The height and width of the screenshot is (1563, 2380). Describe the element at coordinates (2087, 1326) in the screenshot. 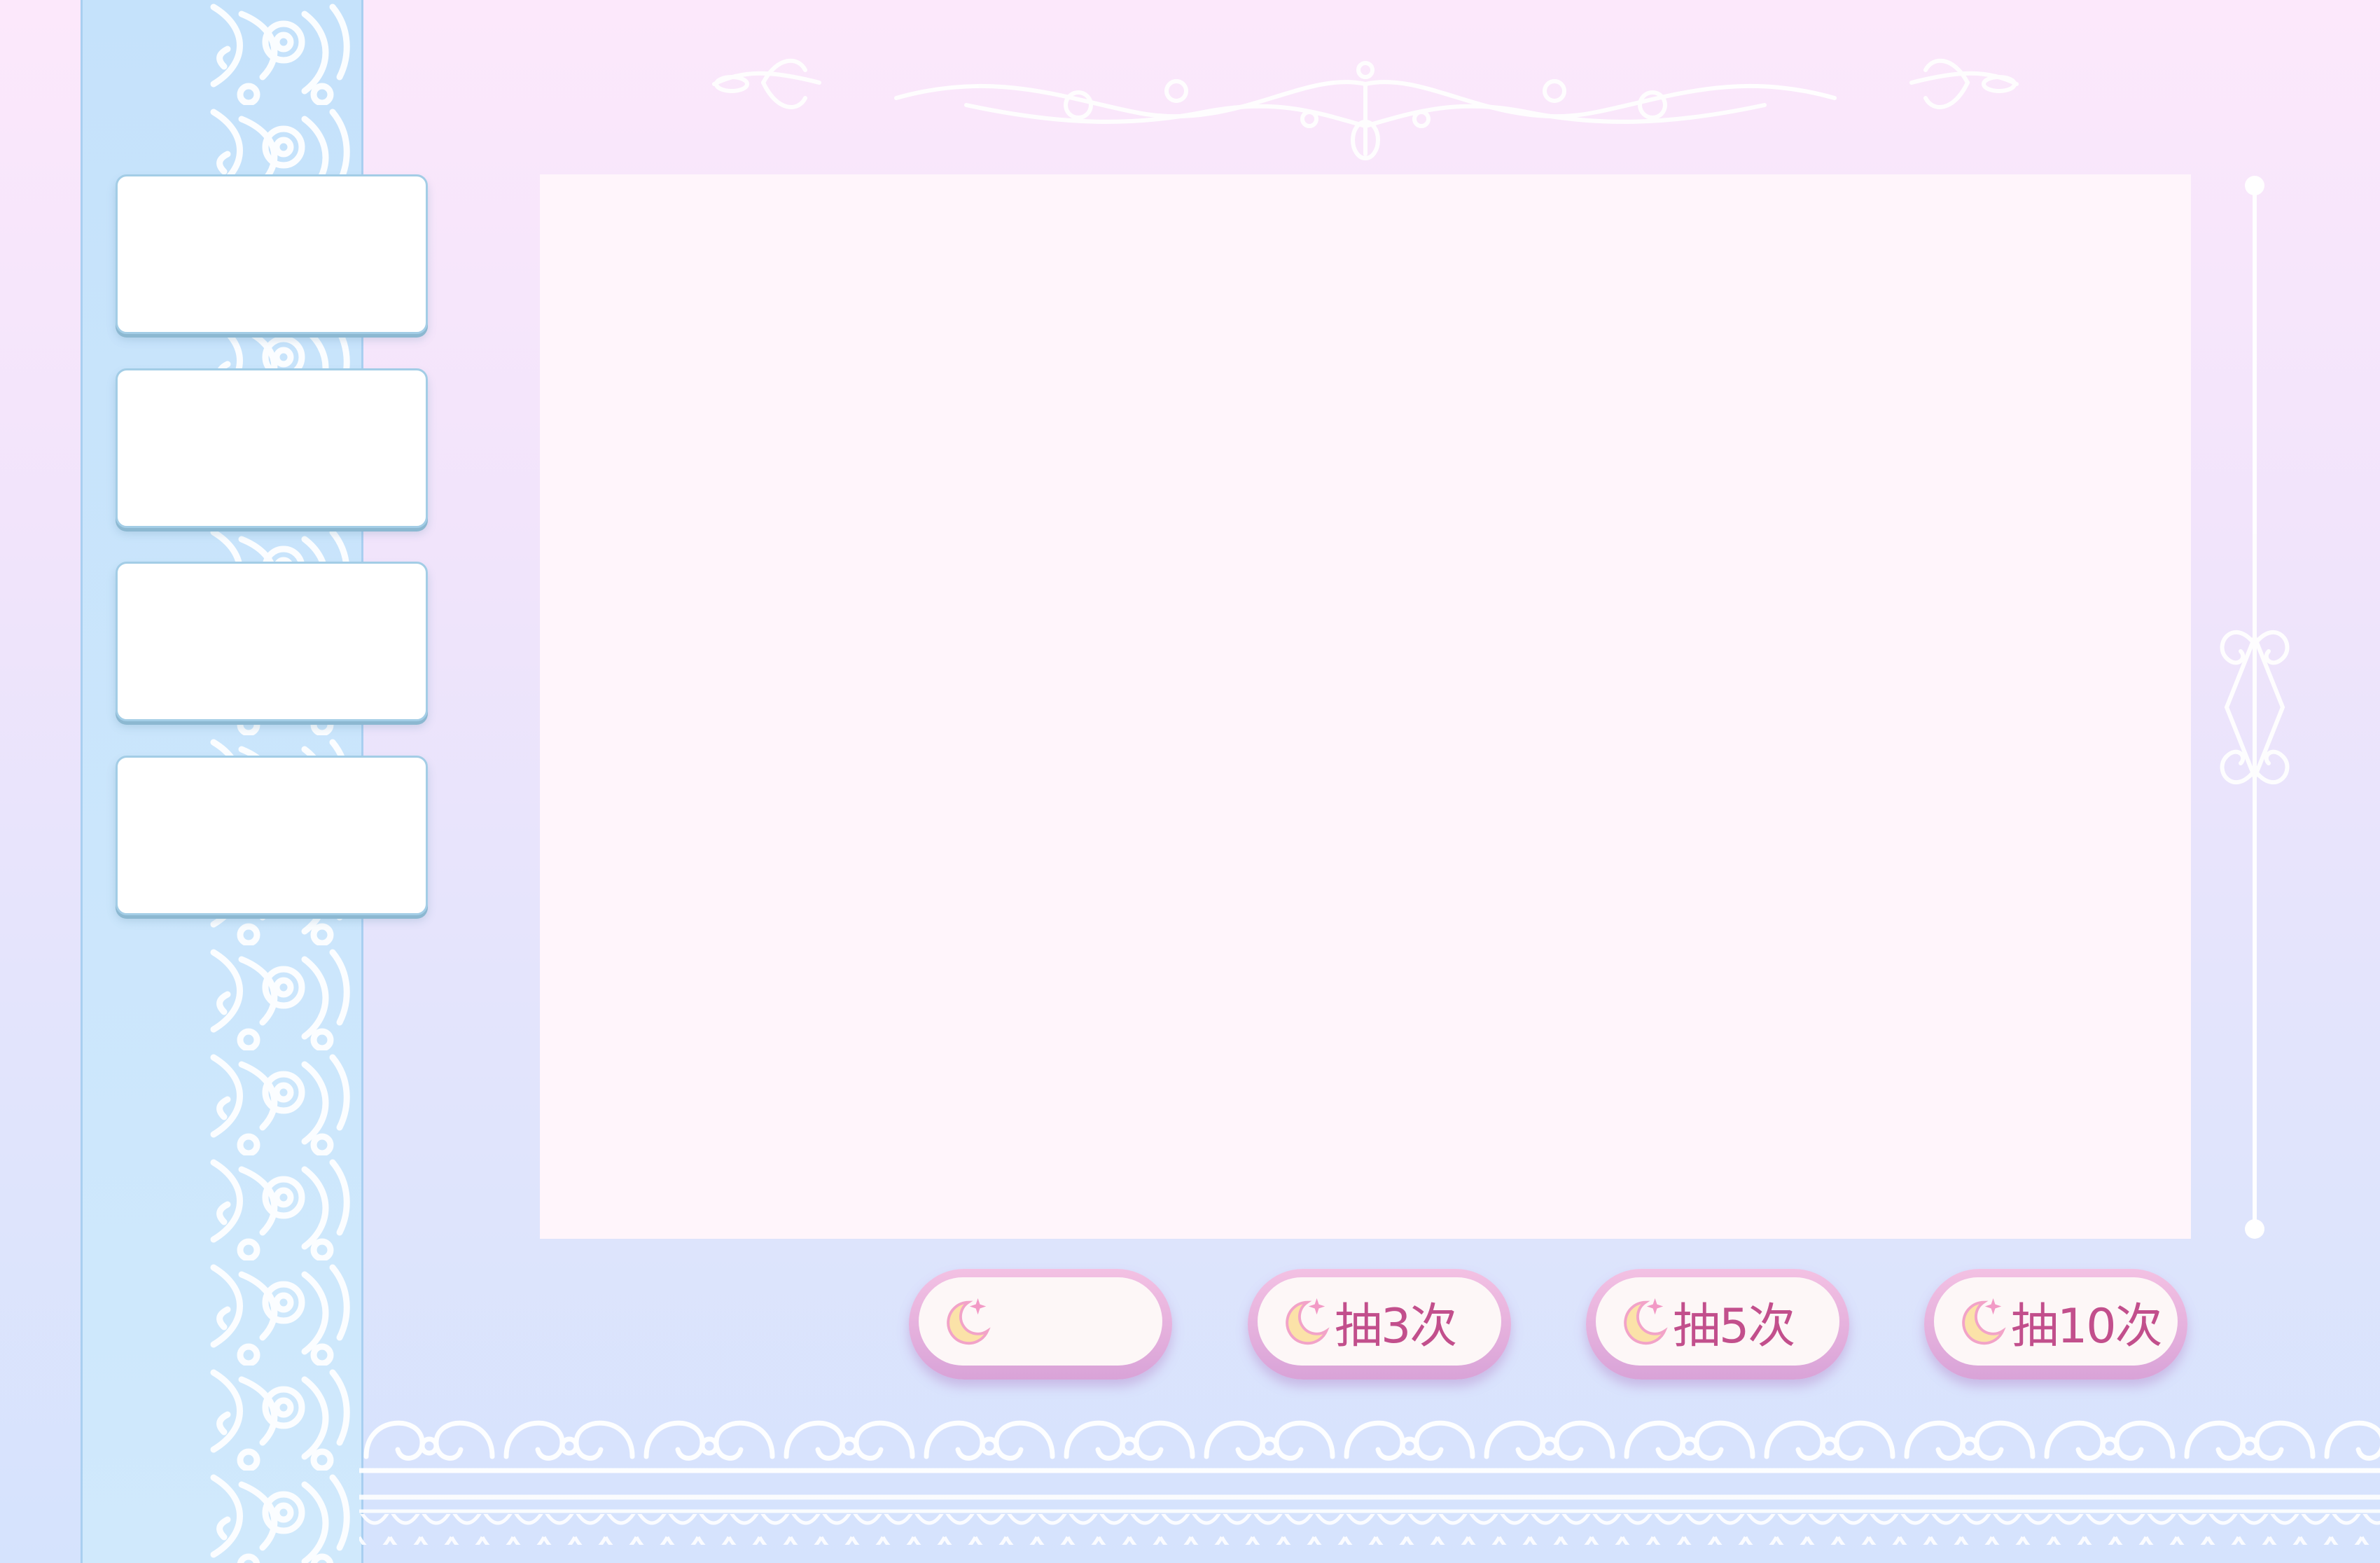

I see `draw-10-label: 抽10次` at that location.